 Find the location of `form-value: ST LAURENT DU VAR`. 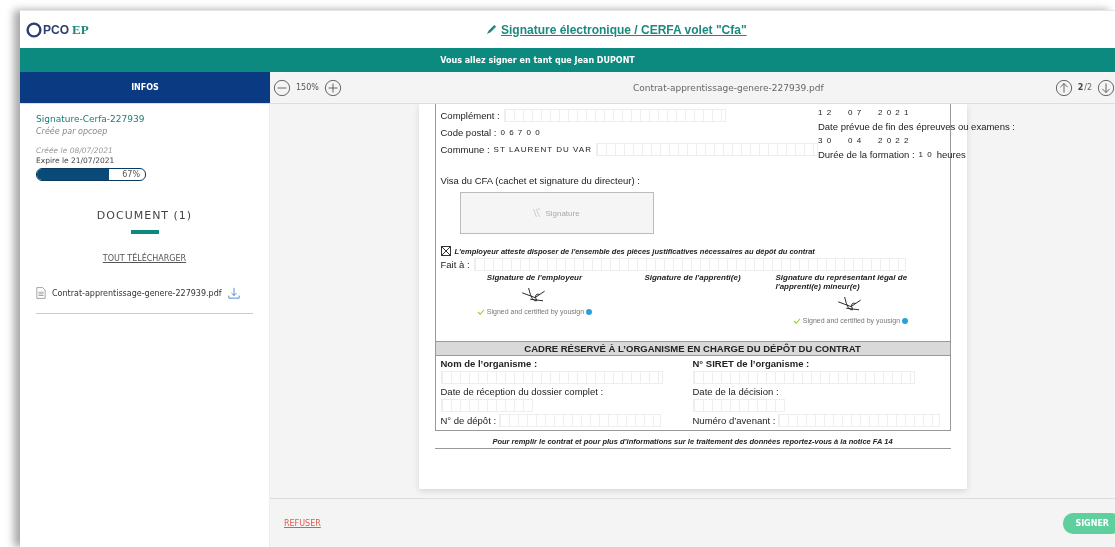

form-value: ST LAURENT DU VAR is located at coordinates (542, 149).